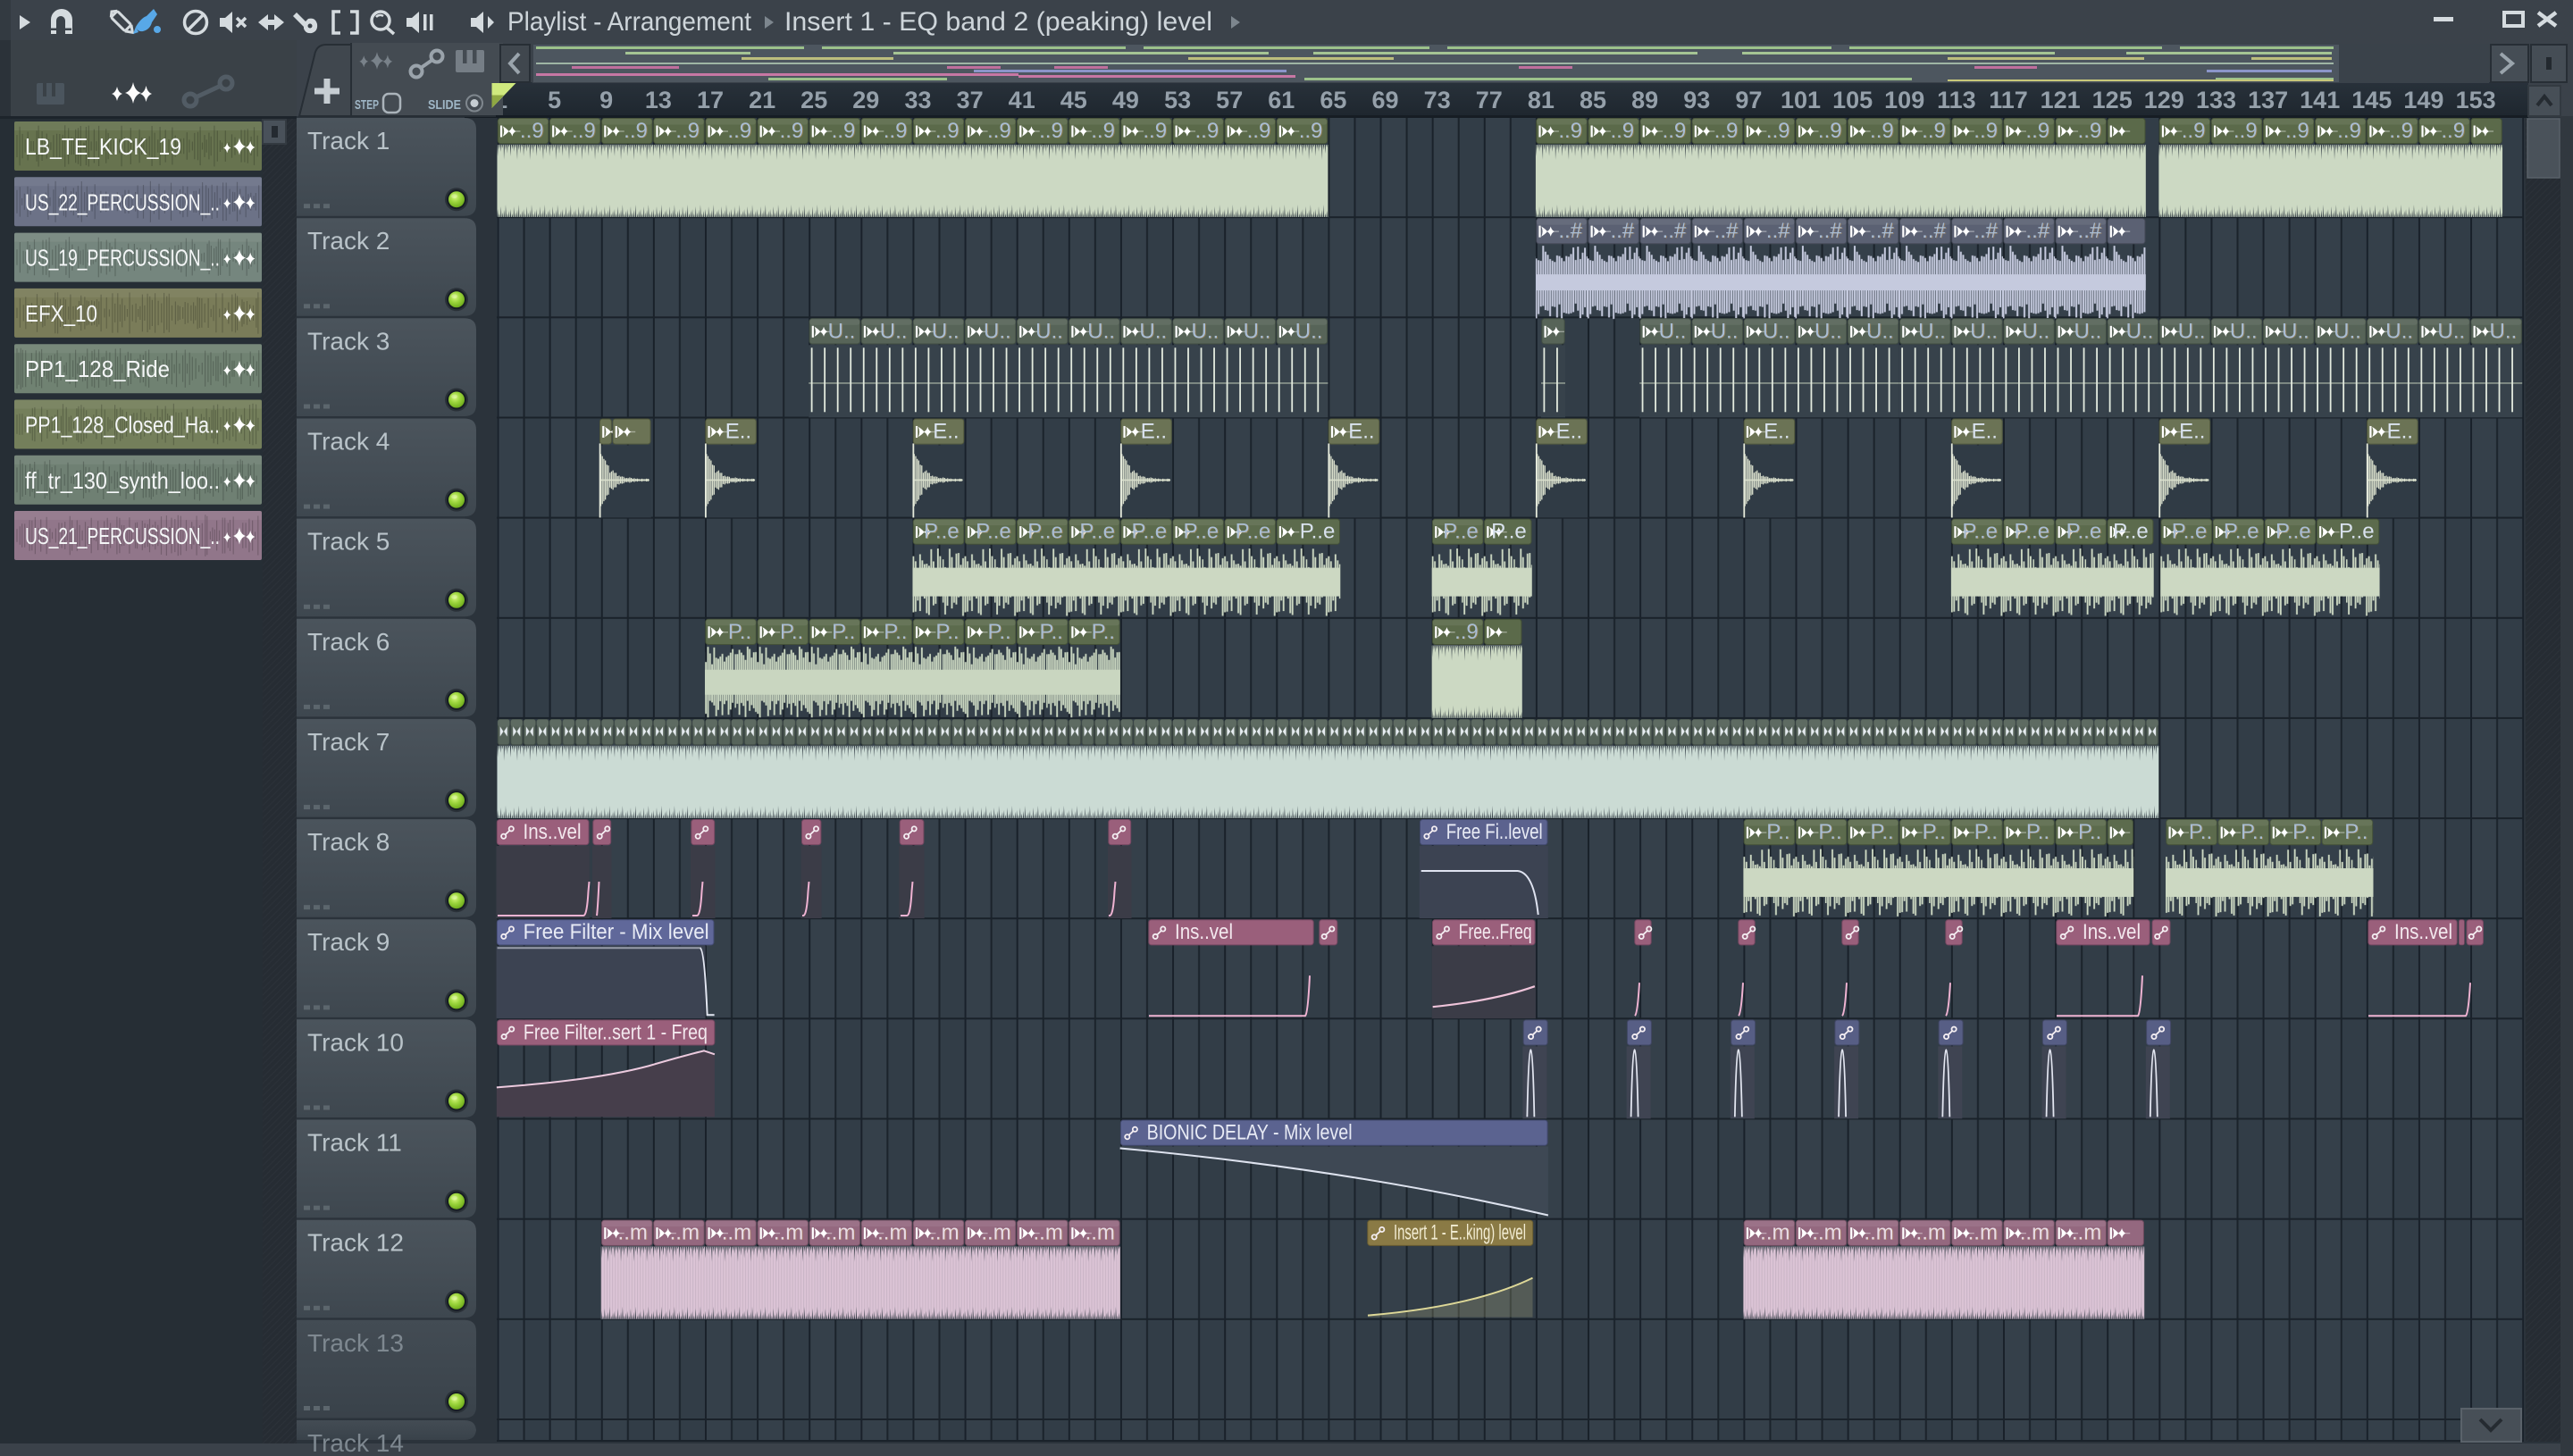  I want to click on svg-text: US_21_PERCUSSION_.., so click(122, 536).